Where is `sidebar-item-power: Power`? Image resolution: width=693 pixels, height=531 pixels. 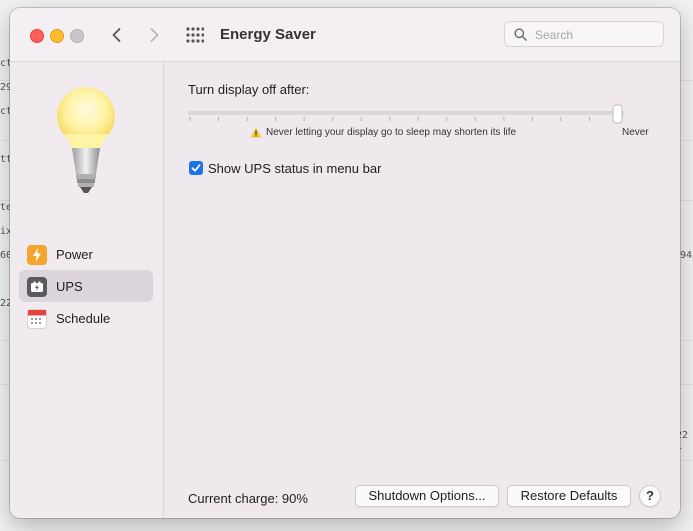 sidebar-item-power: Power is located at coordinates (86, 254).